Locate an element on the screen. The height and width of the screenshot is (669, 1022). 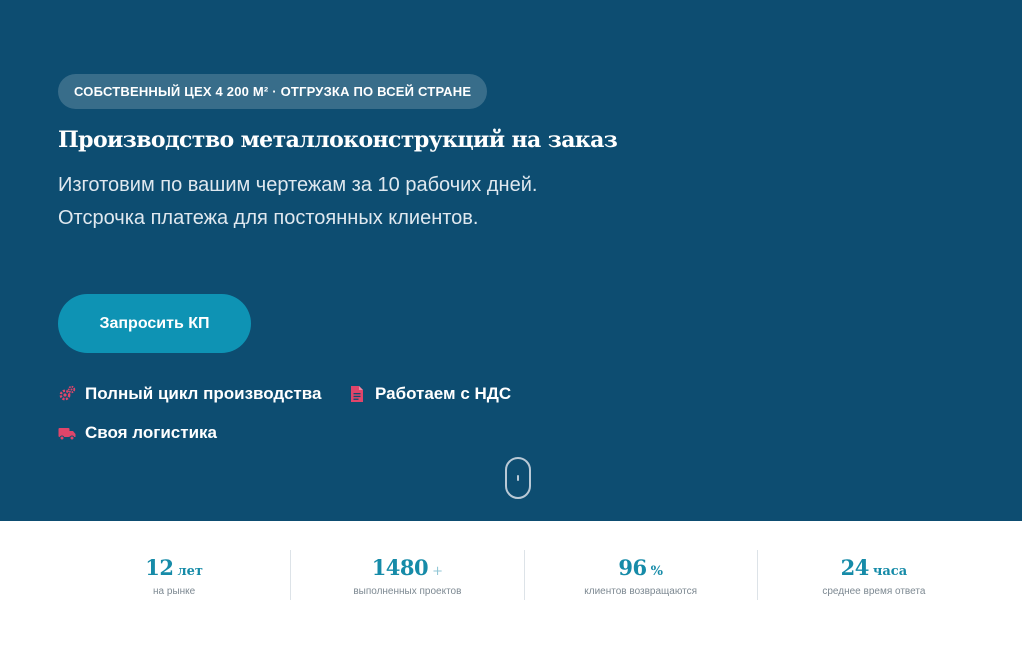
stat-unit: + is located at coordinates (438, 571).